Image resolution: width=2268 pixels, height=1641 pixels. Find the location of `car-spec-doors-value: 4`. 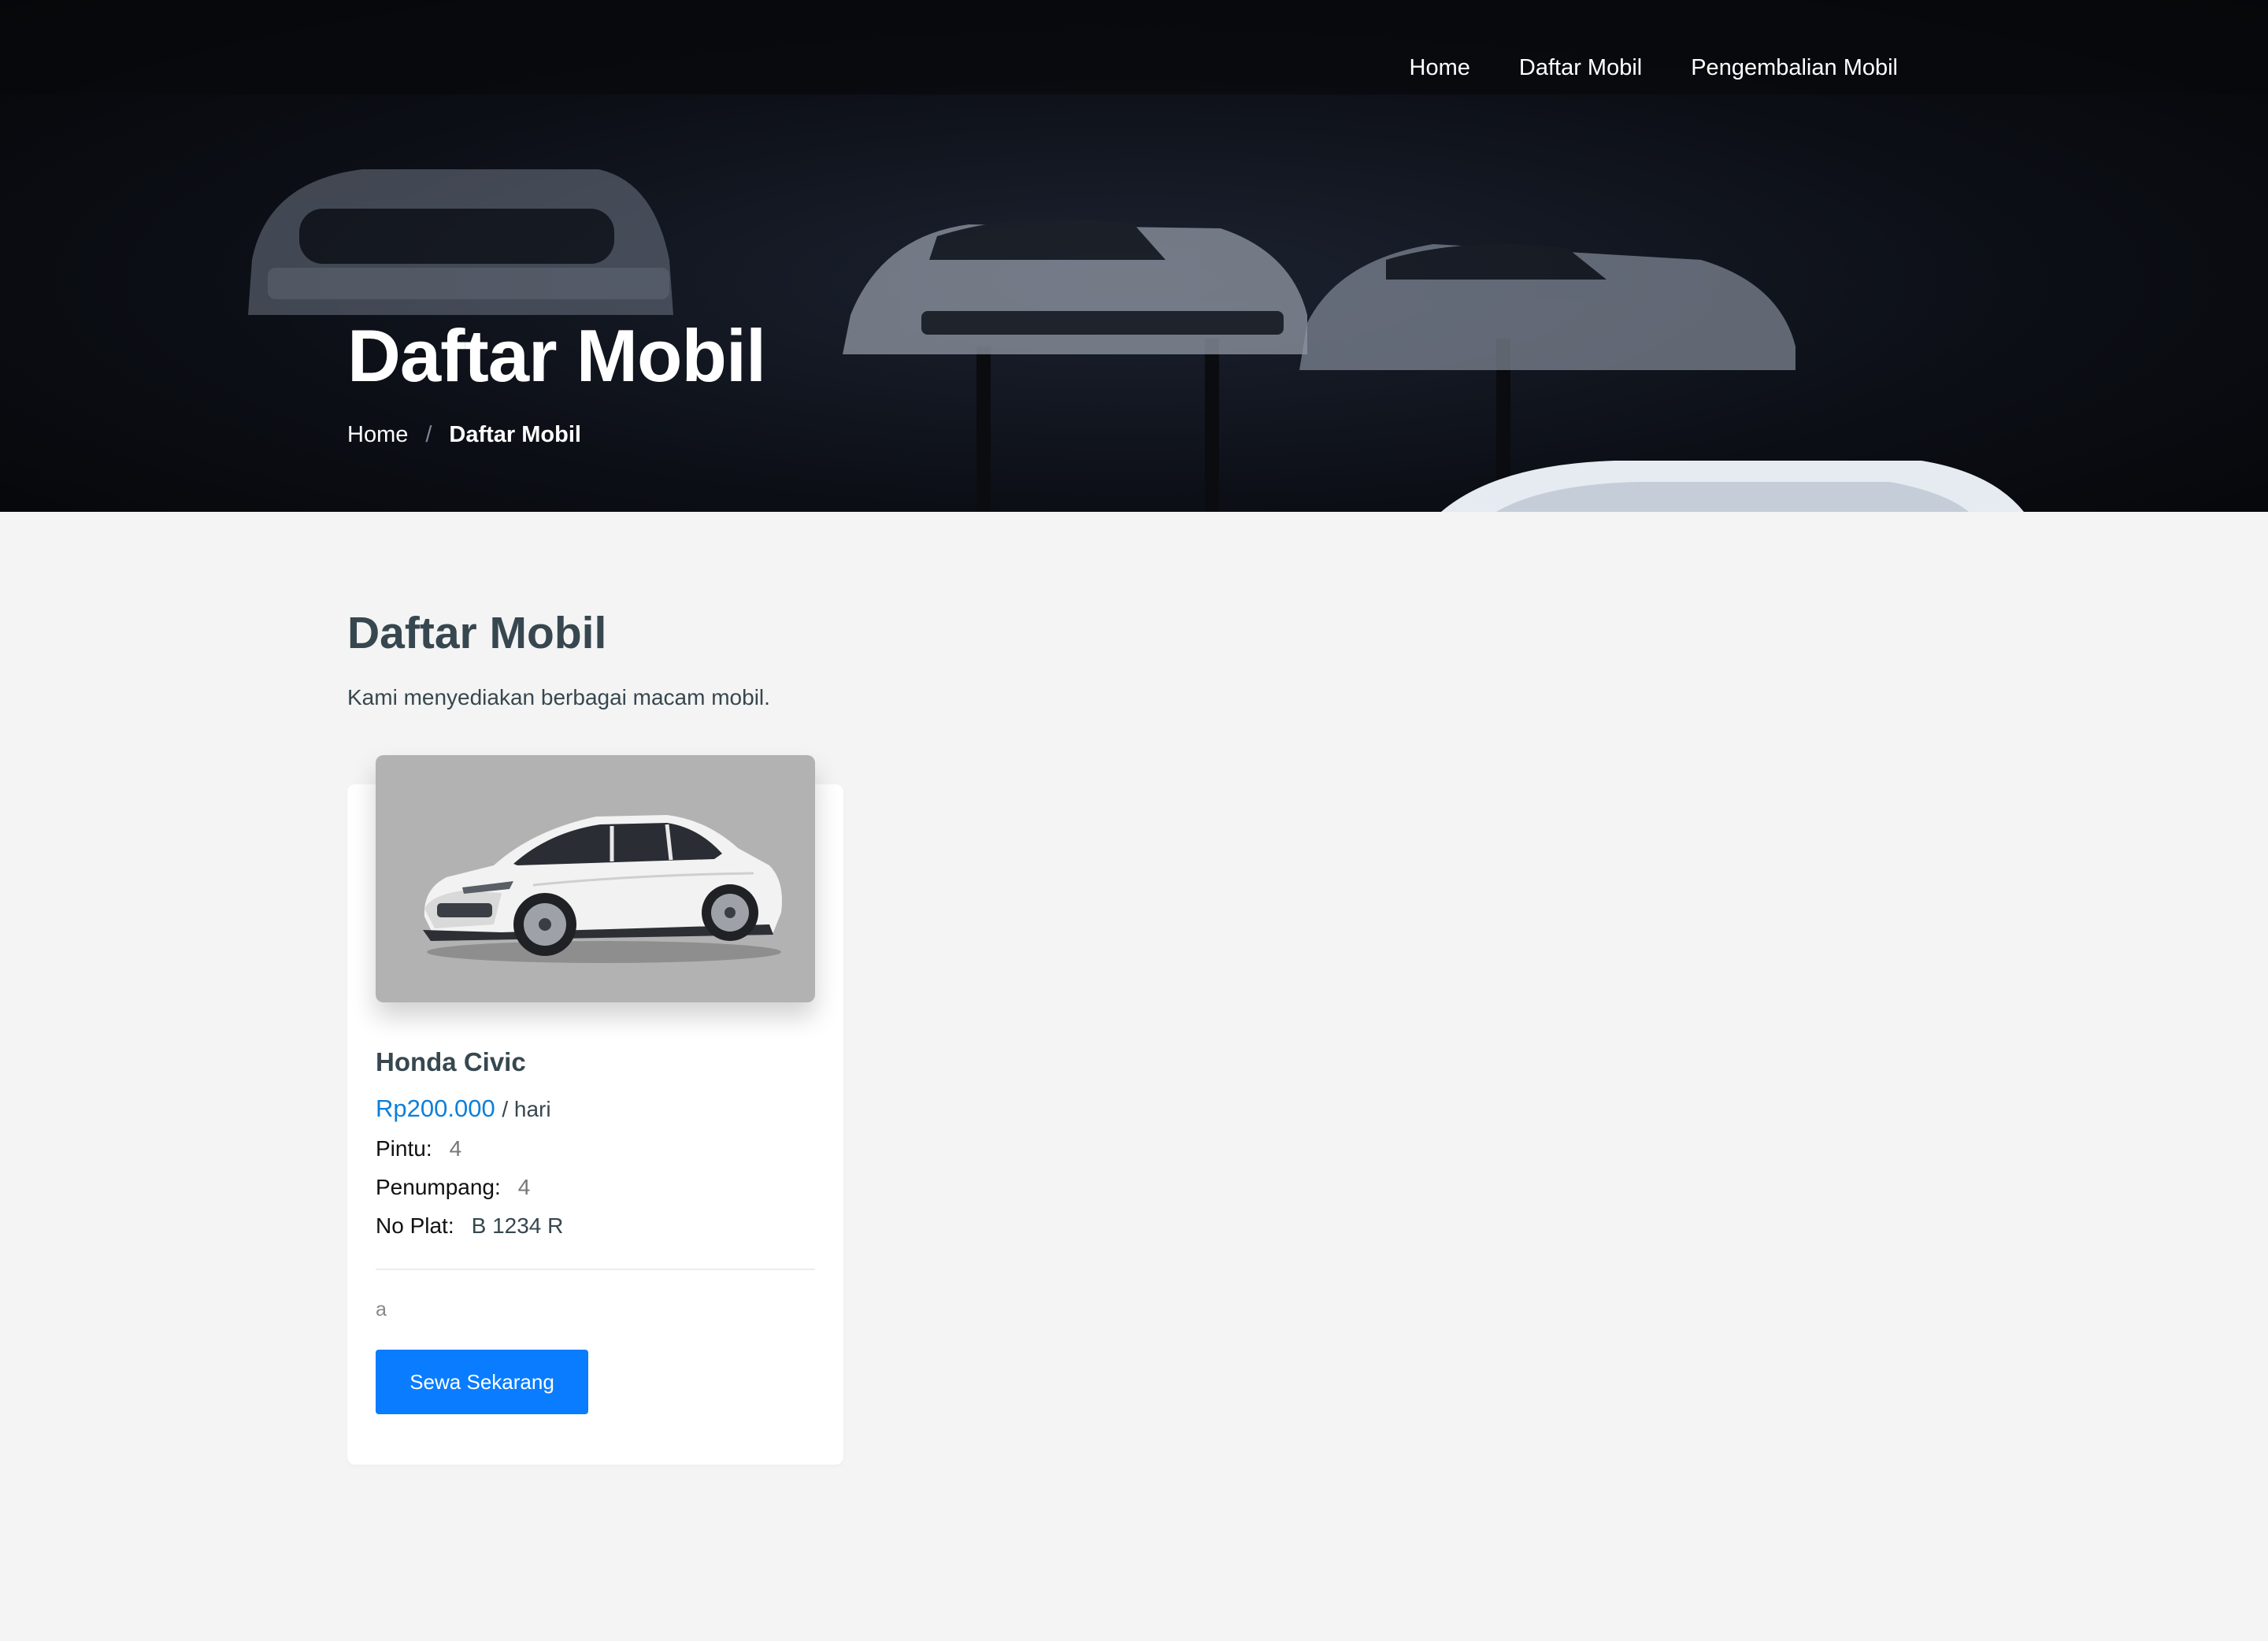

car-spec-doors-value: 4 is located at coordinates (455, 1148).